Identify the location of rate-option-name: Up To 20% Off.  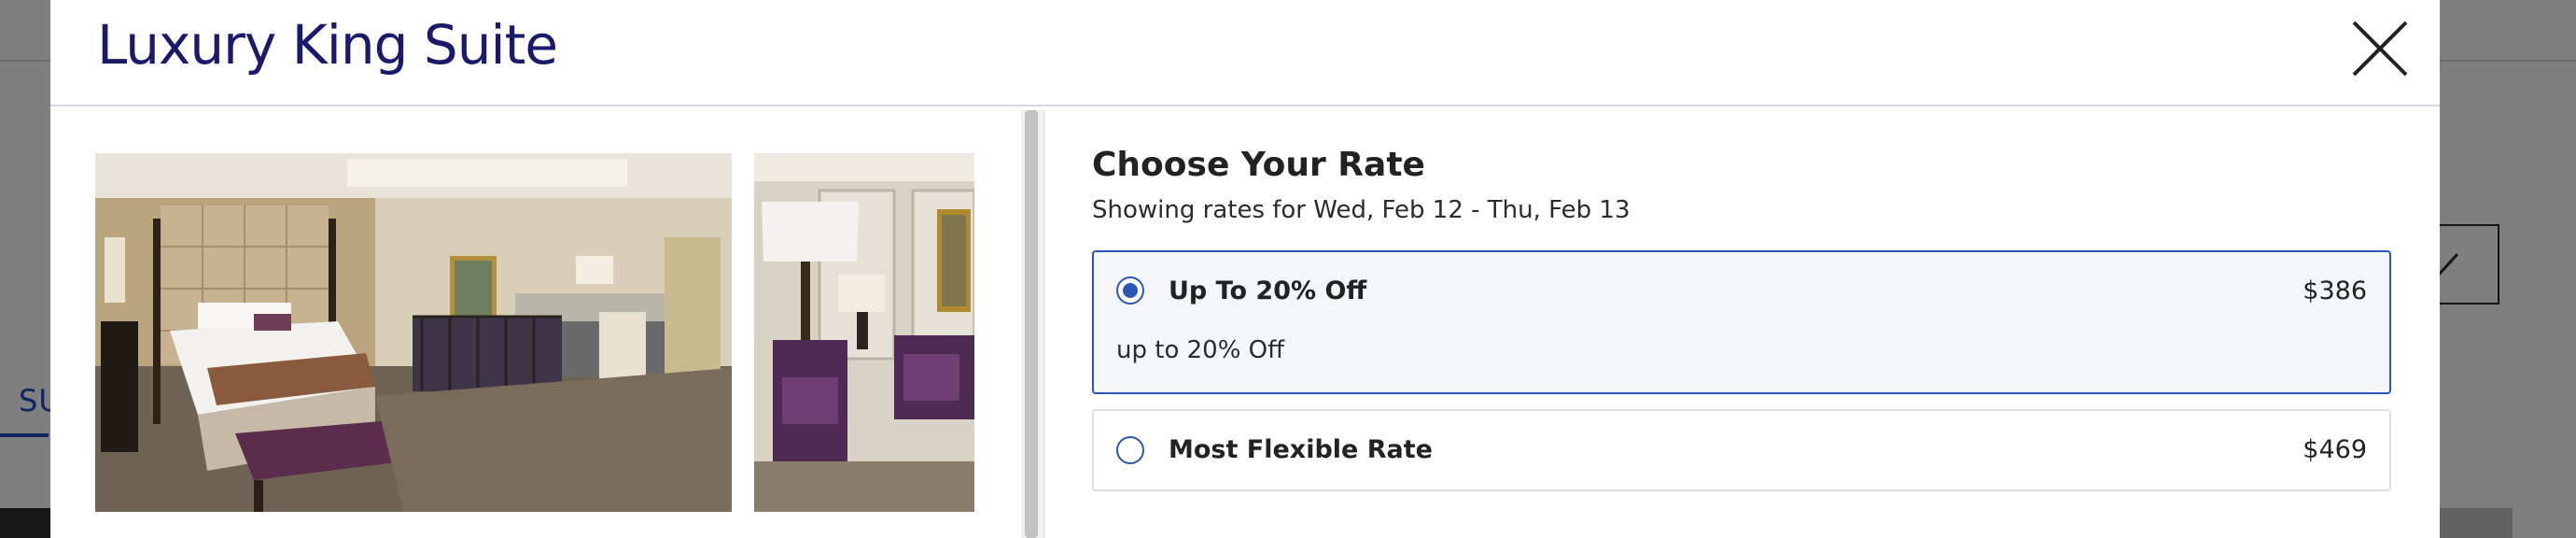
(1268, 290).